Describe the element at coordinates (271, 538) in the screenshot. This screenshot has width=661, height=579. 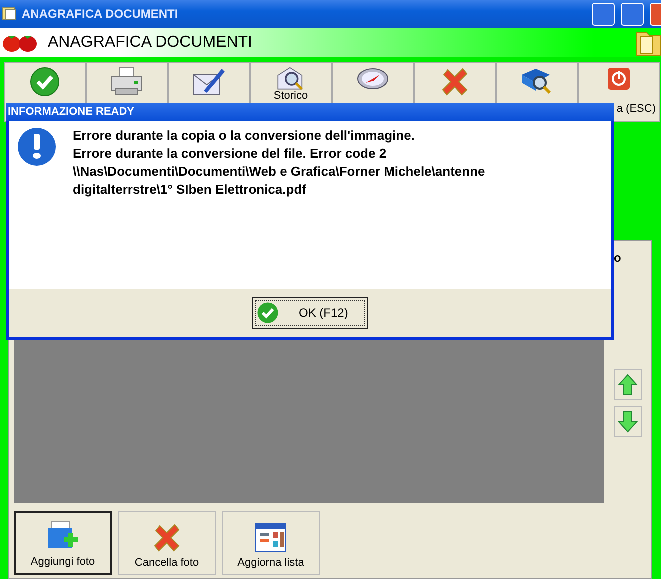
I see `window-list-icon` at that location.